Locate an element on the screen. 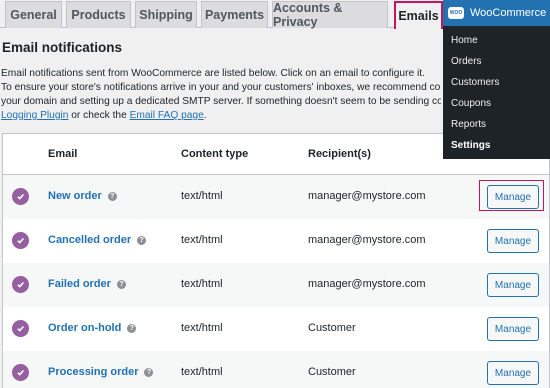 Image resolution: width=550 pixels, height=388 pixels. logging-plugin-link: Logging Plugin is located at coordinates (34, 115).